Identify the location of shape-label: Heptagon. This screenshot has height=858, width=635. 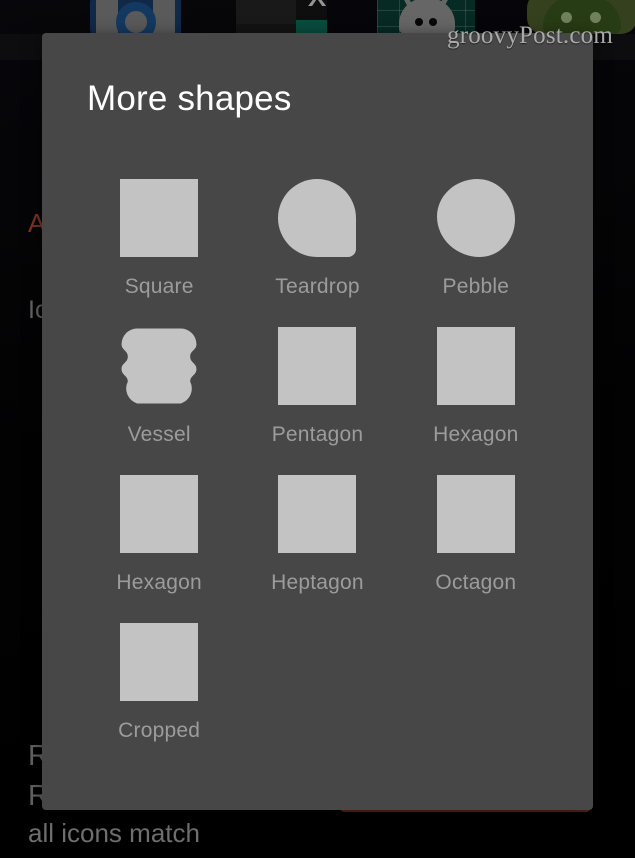
(317, 582).